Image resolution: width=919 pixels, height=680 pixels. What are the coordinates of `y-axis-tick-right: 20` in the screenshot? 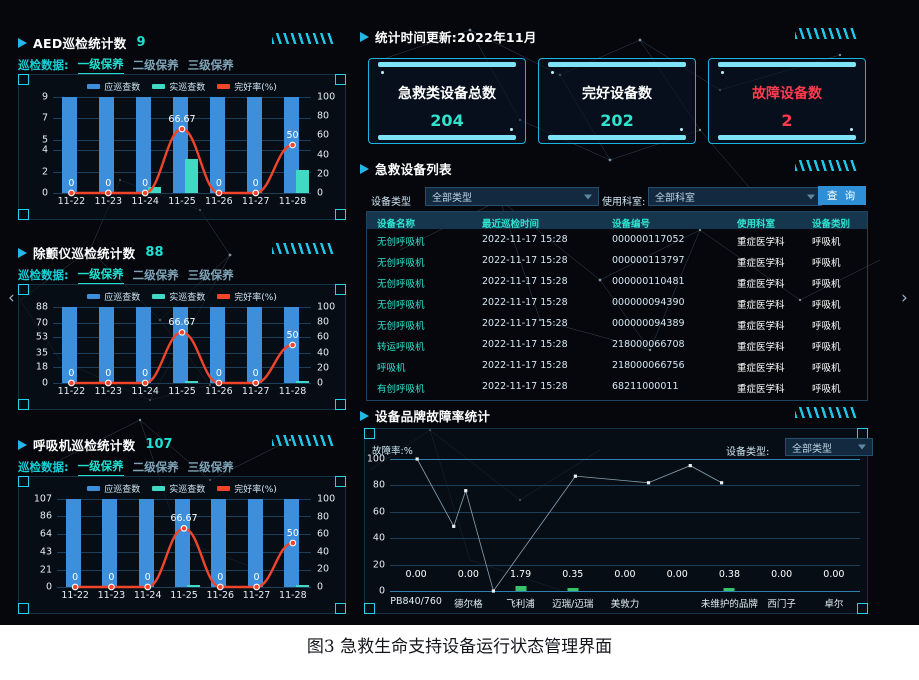 It's located at (323, 569).